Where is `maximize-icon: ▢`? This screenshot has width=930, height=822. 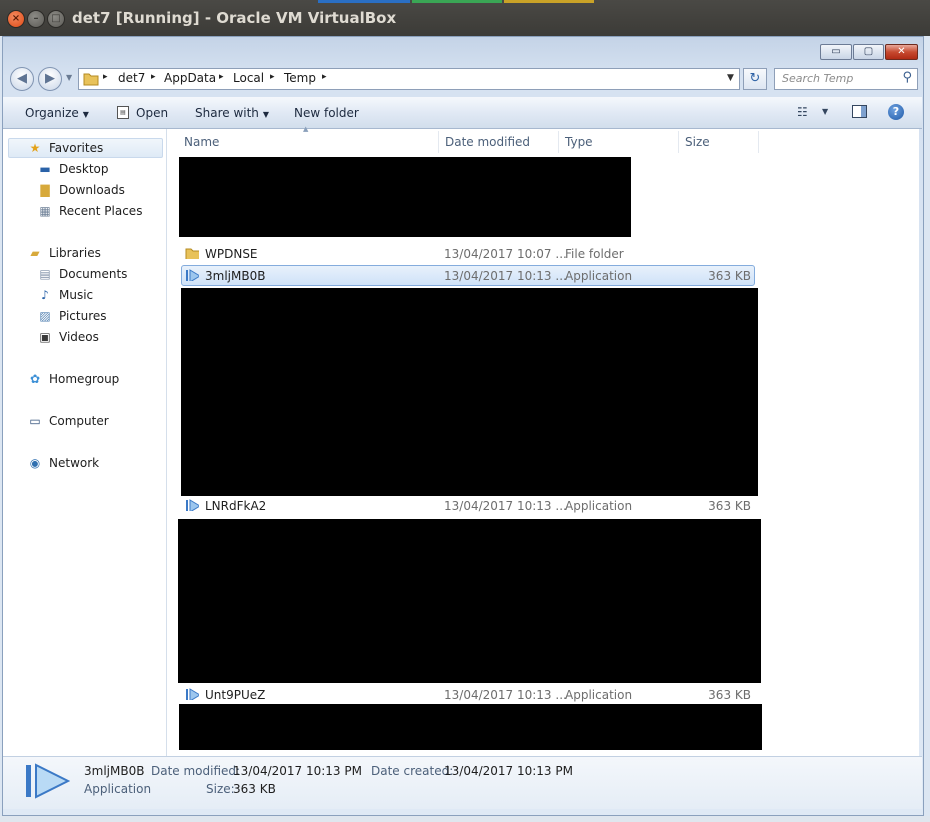
maximize-icon: ▢ is located at coordinates (868, 51).